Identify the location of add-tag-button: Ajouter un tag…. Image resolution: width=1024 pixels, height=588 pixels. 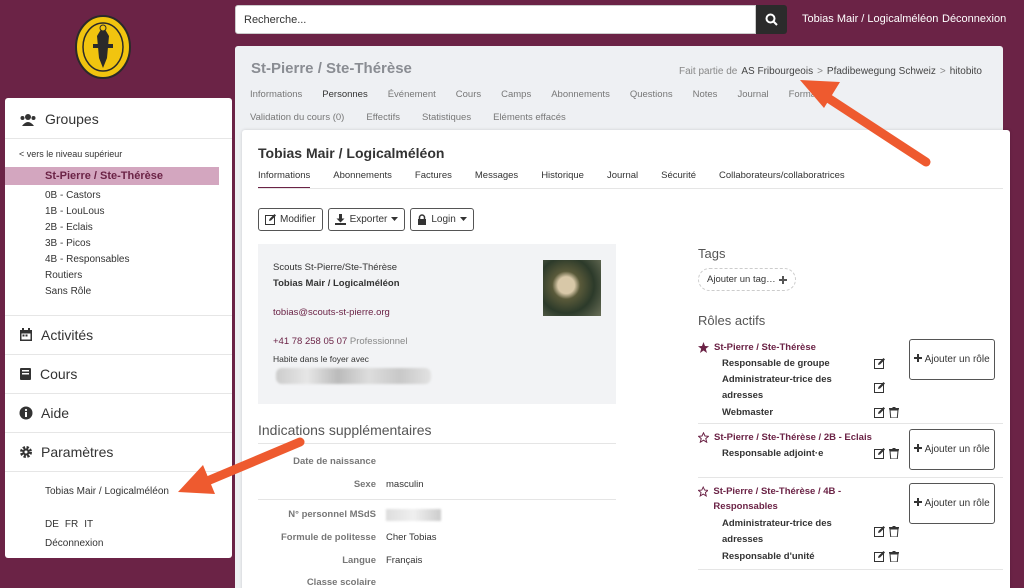
(747, 279).